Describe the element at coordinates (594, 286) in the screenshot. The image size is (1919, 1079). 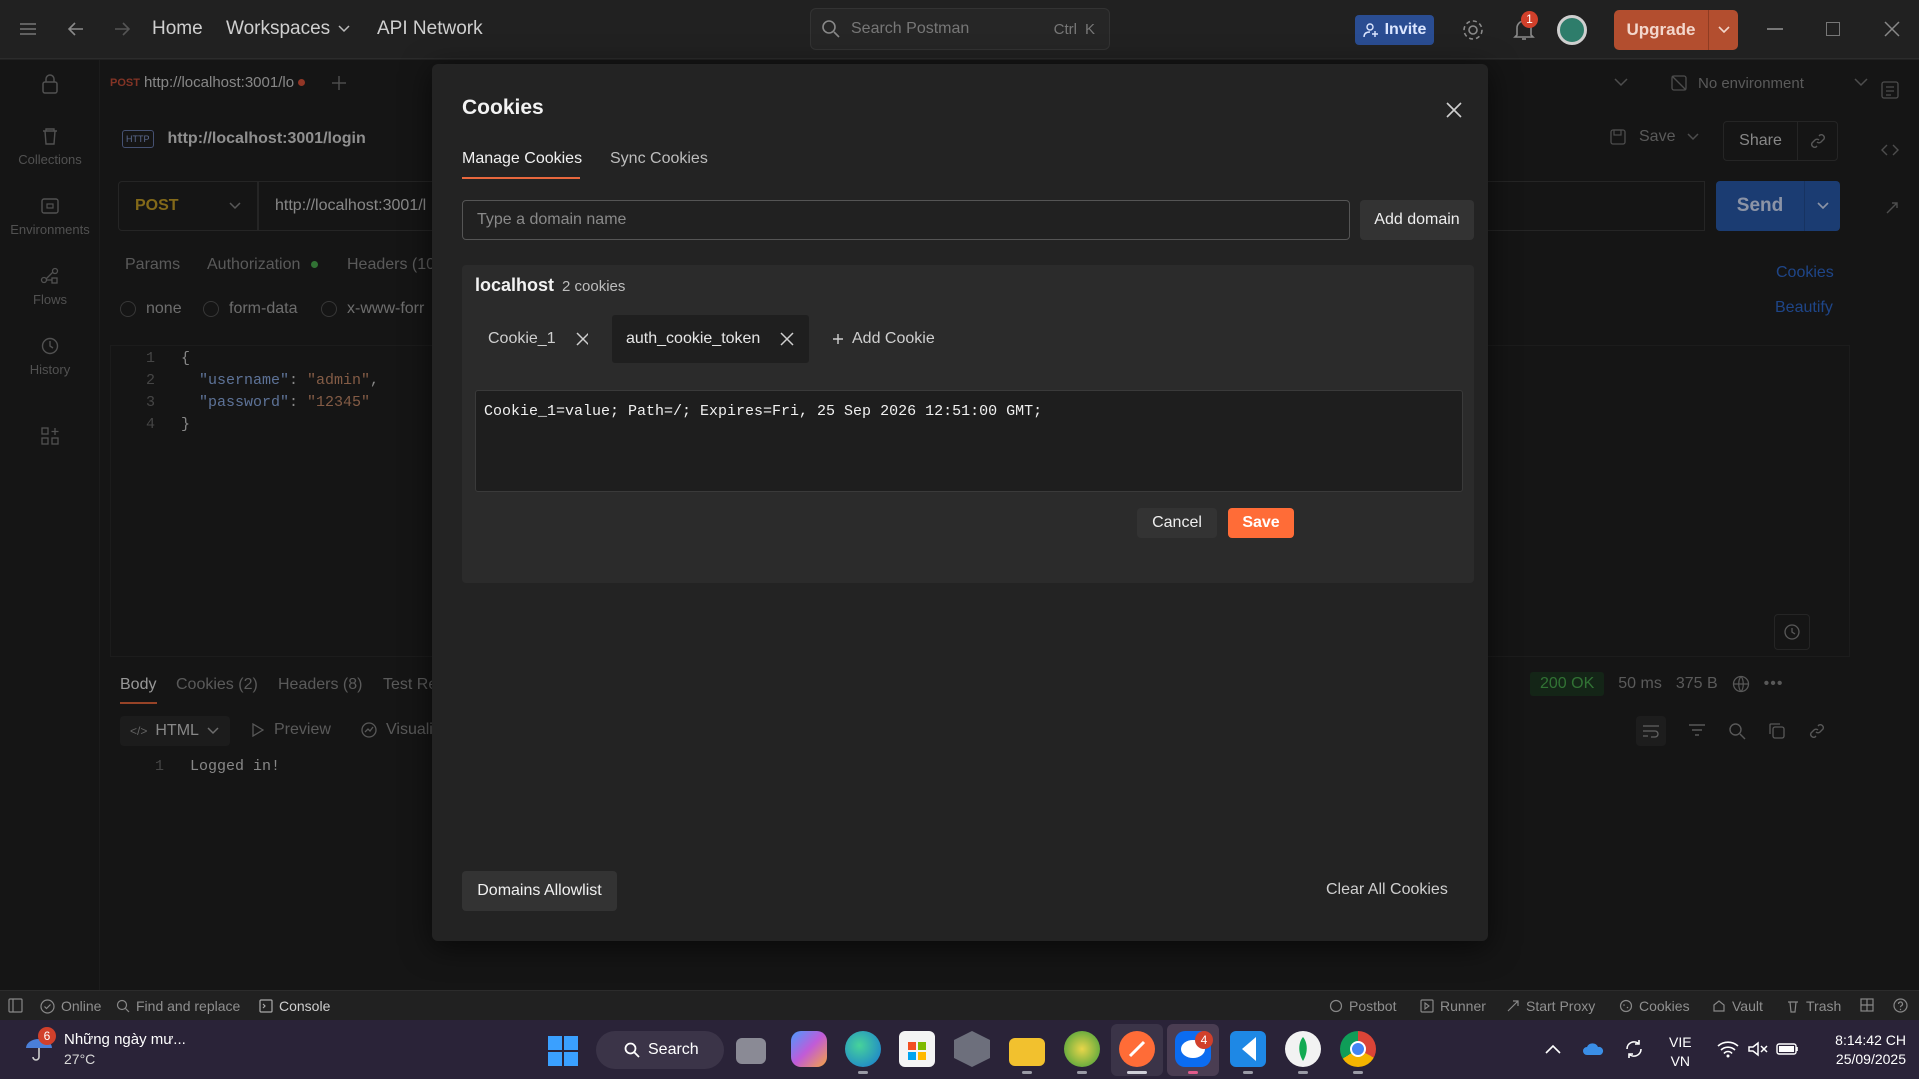
I see `cookie-count: 2 cookies` at that location.